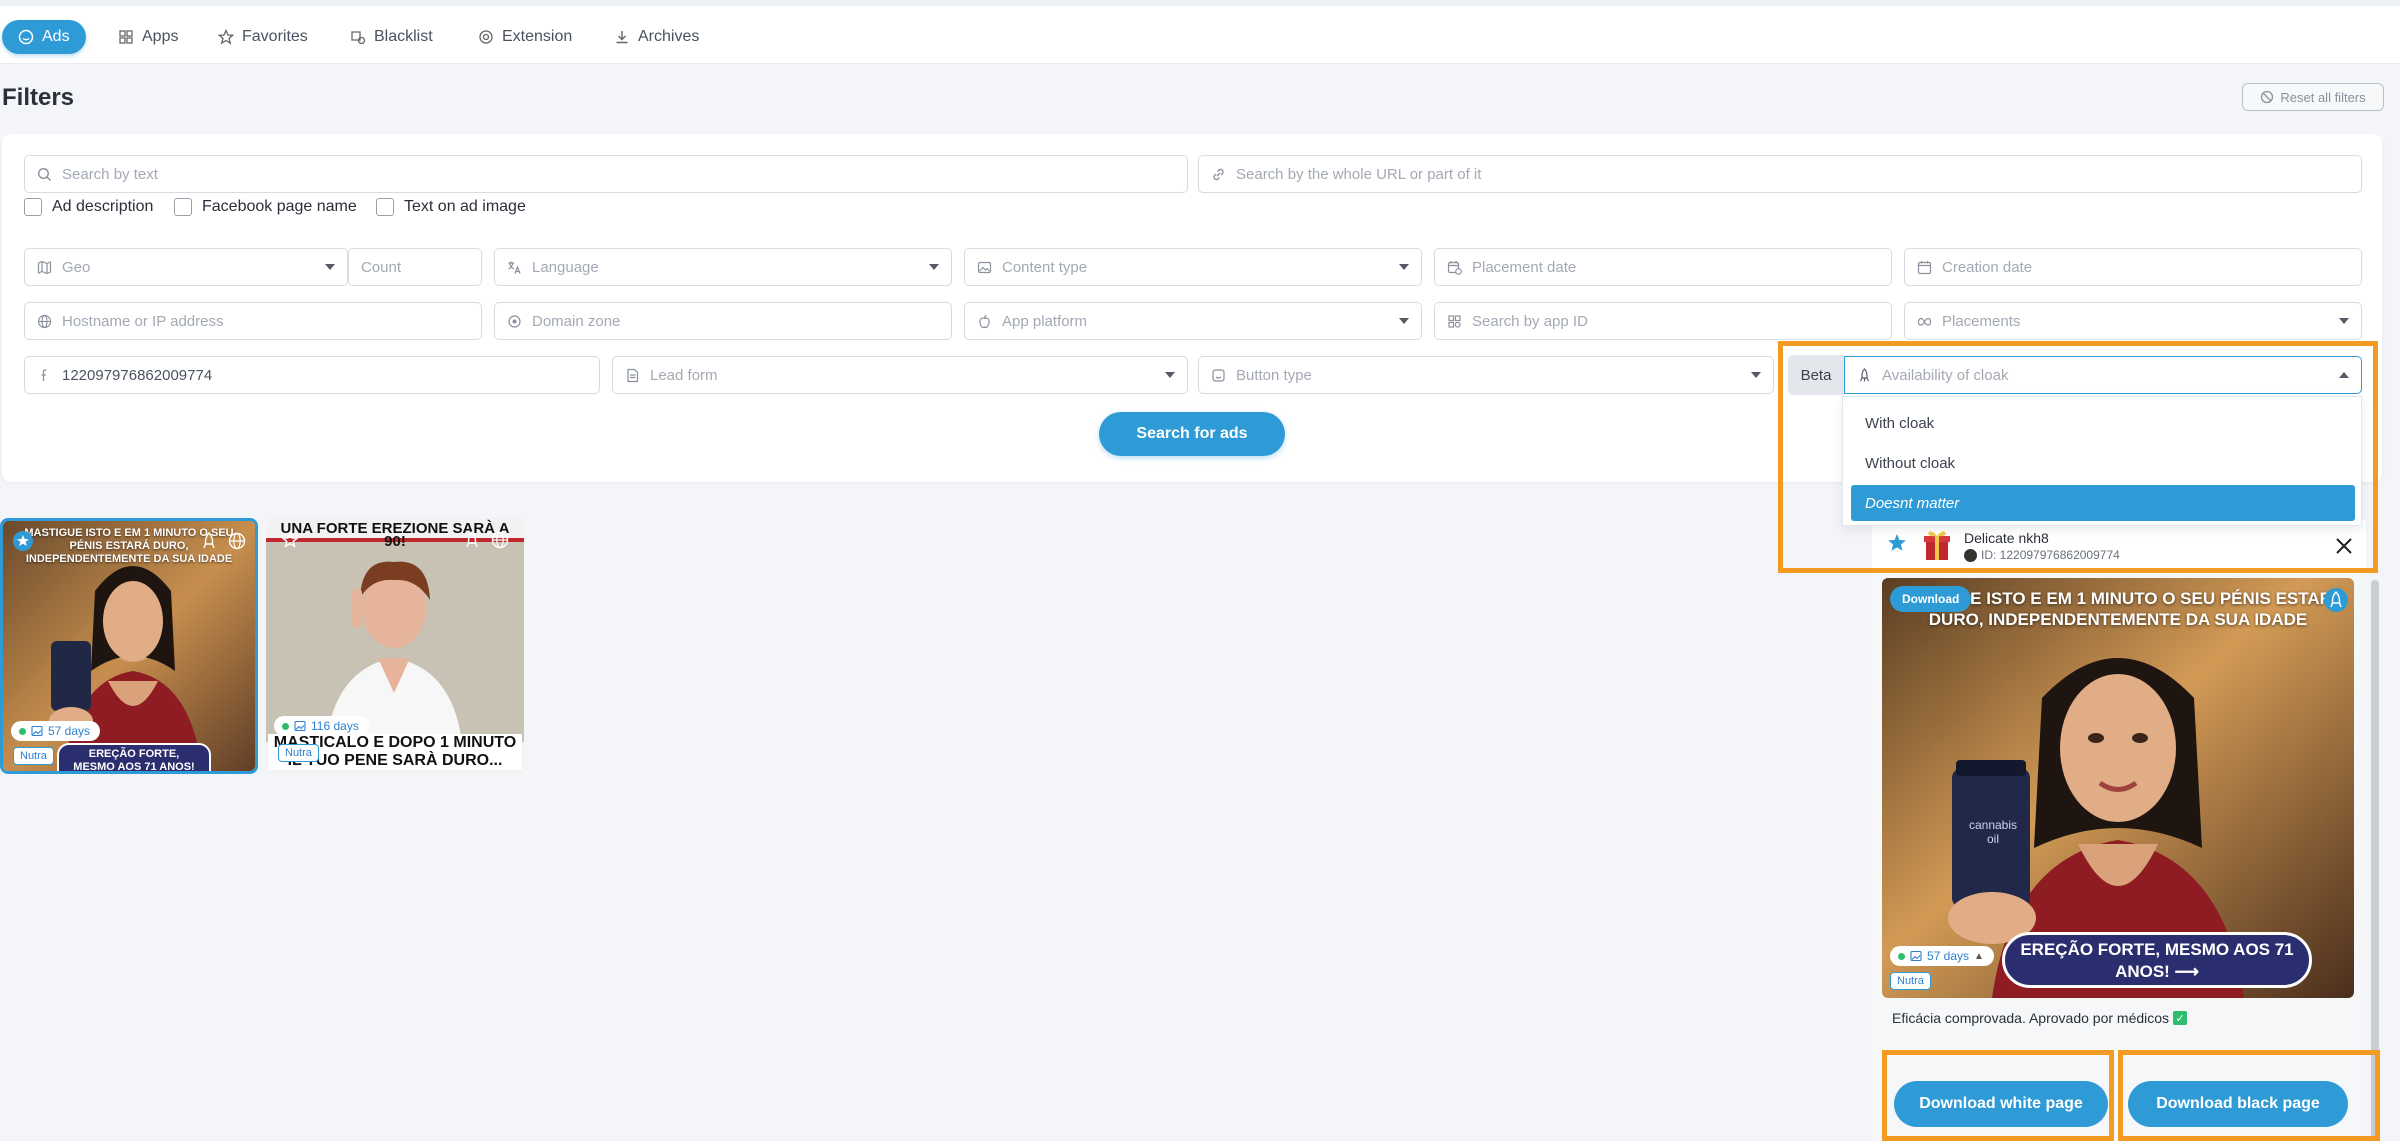 This screenshot has height=1141, width=2400. What do you see at coordinates (1218, 174) in the screenshot?
I see `link-icon` at bounding box center [1218, 174].